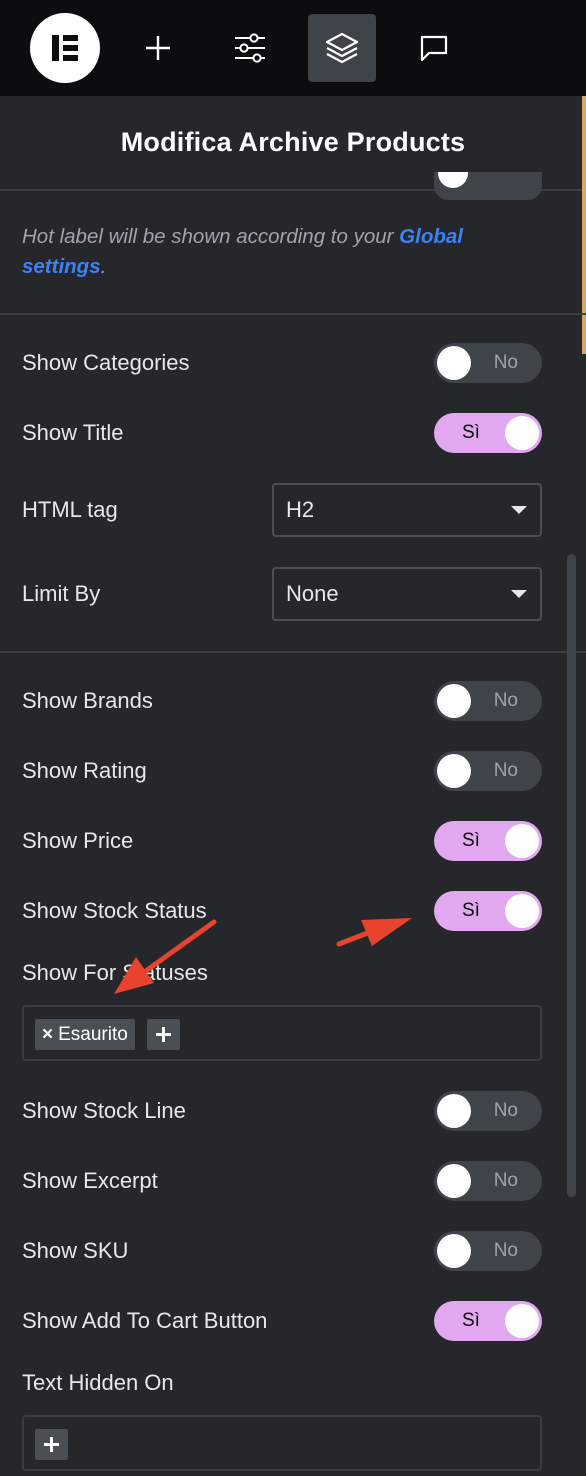 This screenshot has height=1476, width=586. What do you see at coordinates (407, 510) in the screenshot?
I see `html-tag-select: H2` at bounding box center [407, 510].